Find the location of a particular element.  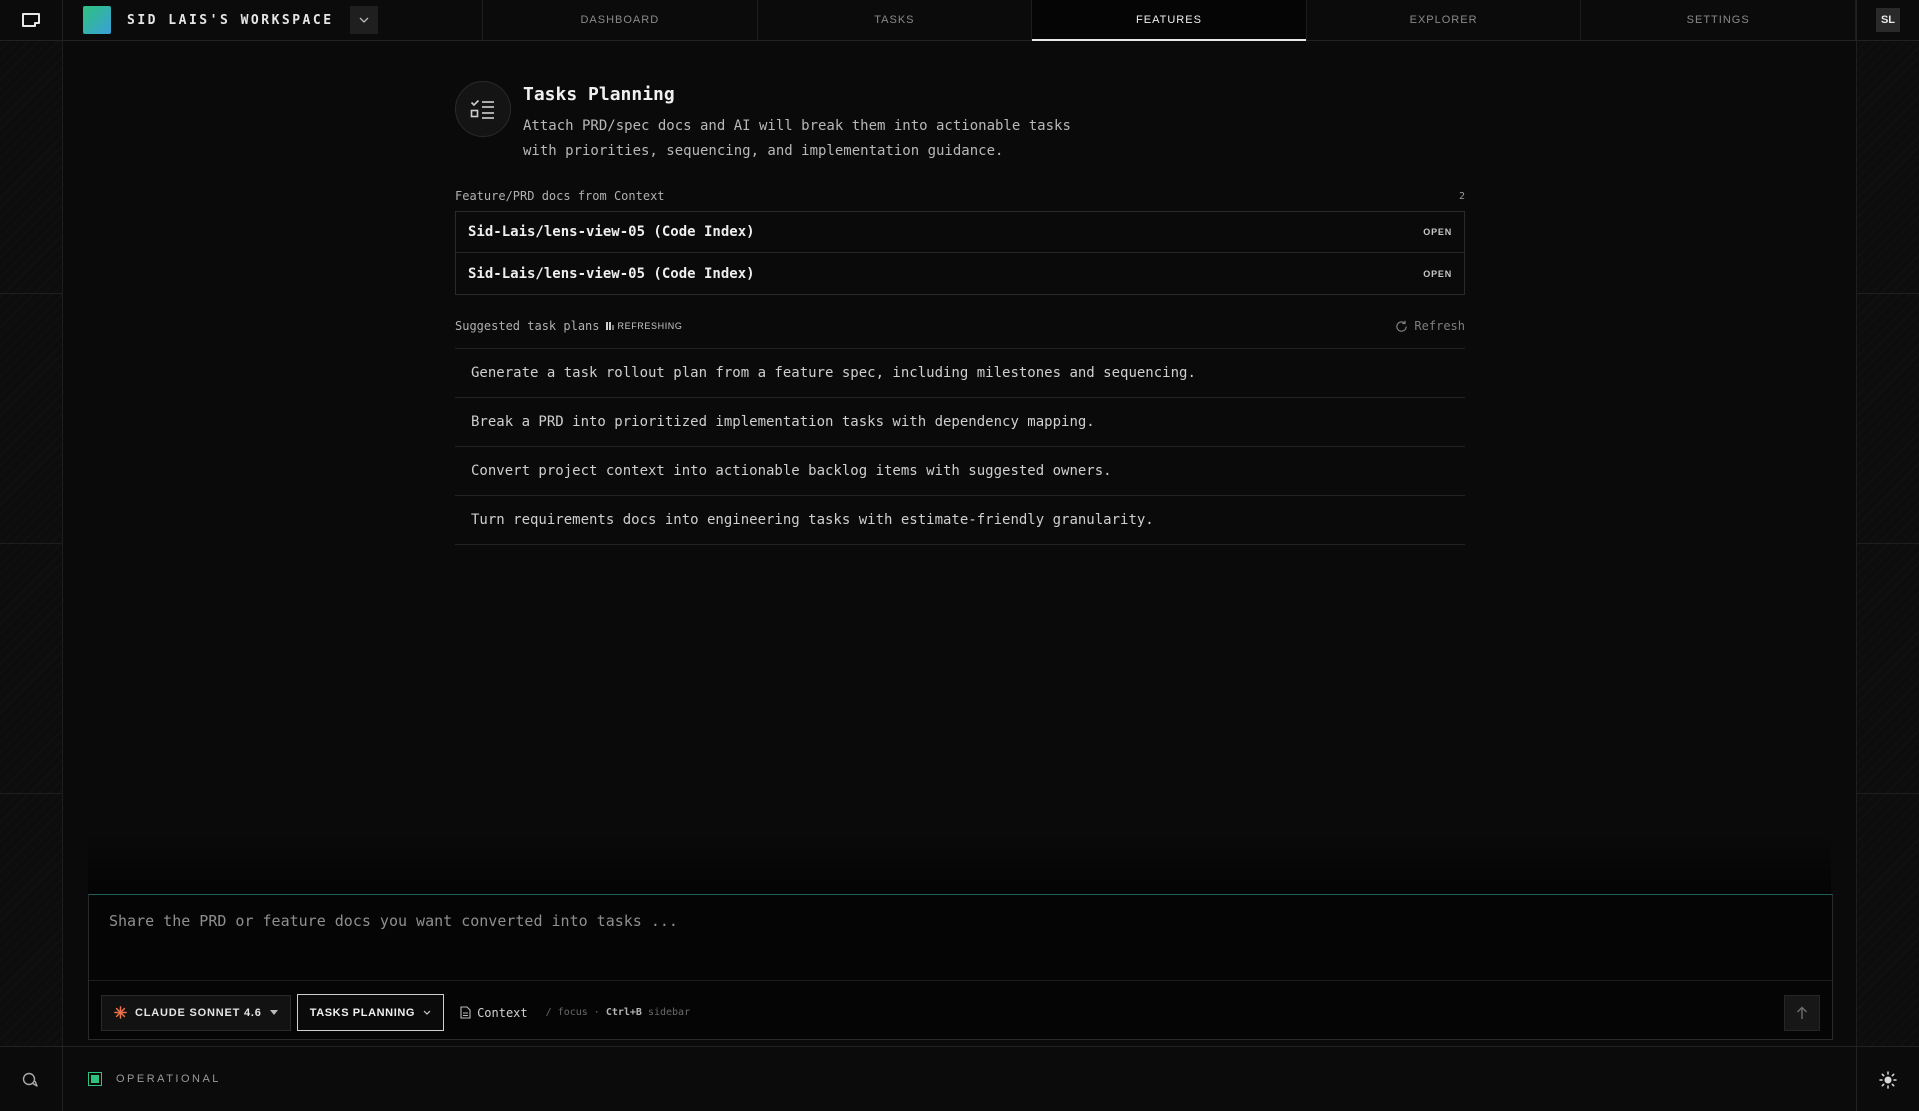

tab-tasks: TASKS is located at coordinates (895, 20).